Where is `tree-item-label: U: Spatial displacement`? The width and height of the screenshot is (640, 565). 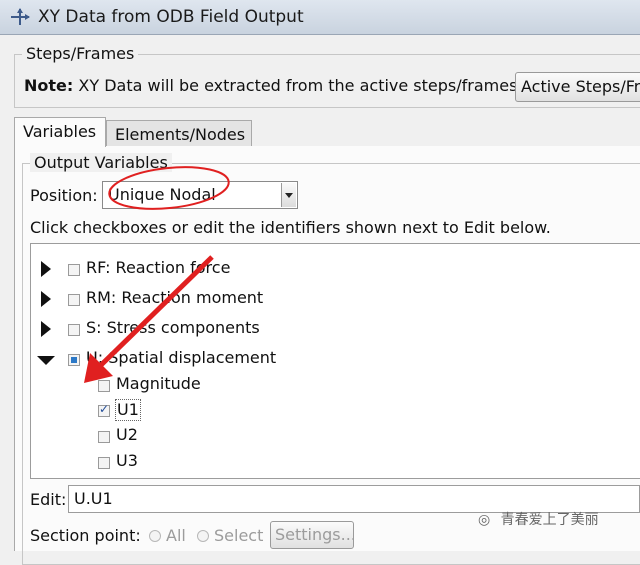 tree-item-label: U: Spatial displacement is located at coordinates (181, 357).